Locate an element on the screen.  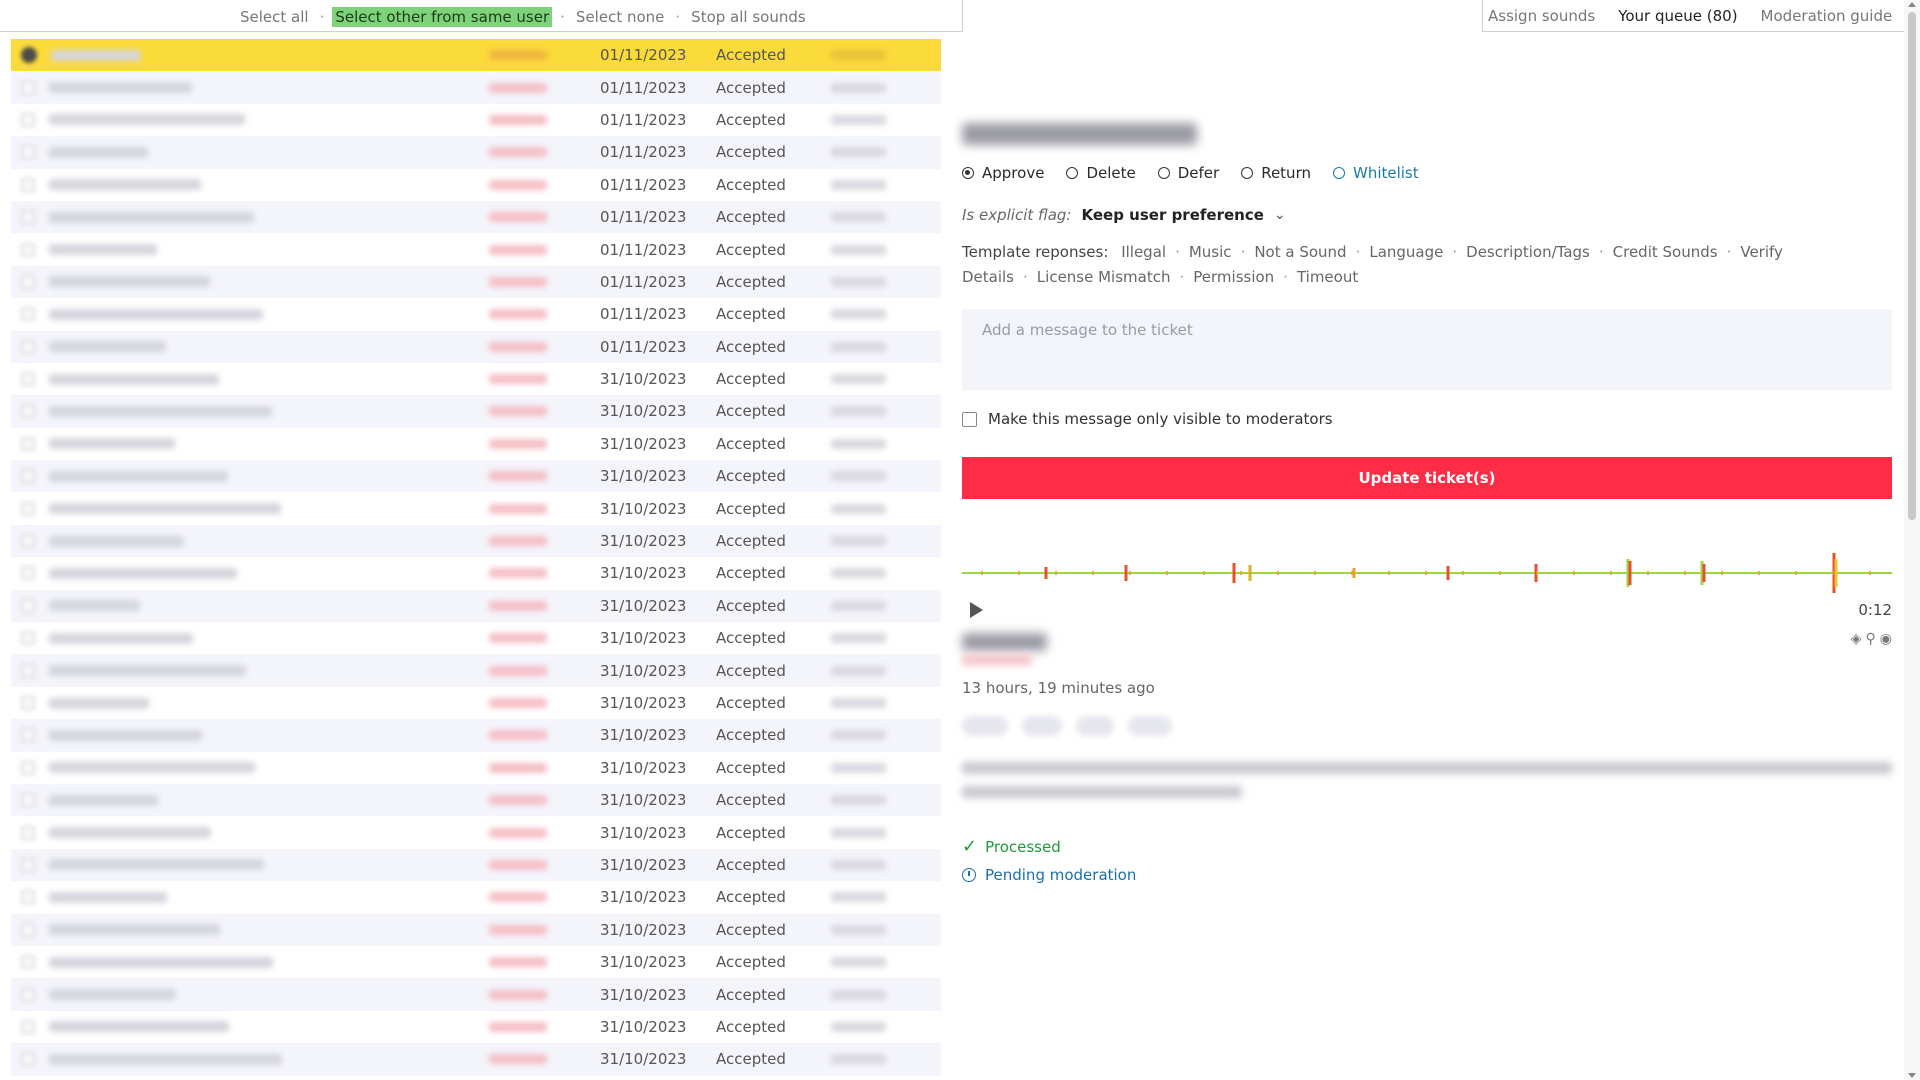
action-radio-whitelist: Whitelist is located at coordinates (1375, 173).